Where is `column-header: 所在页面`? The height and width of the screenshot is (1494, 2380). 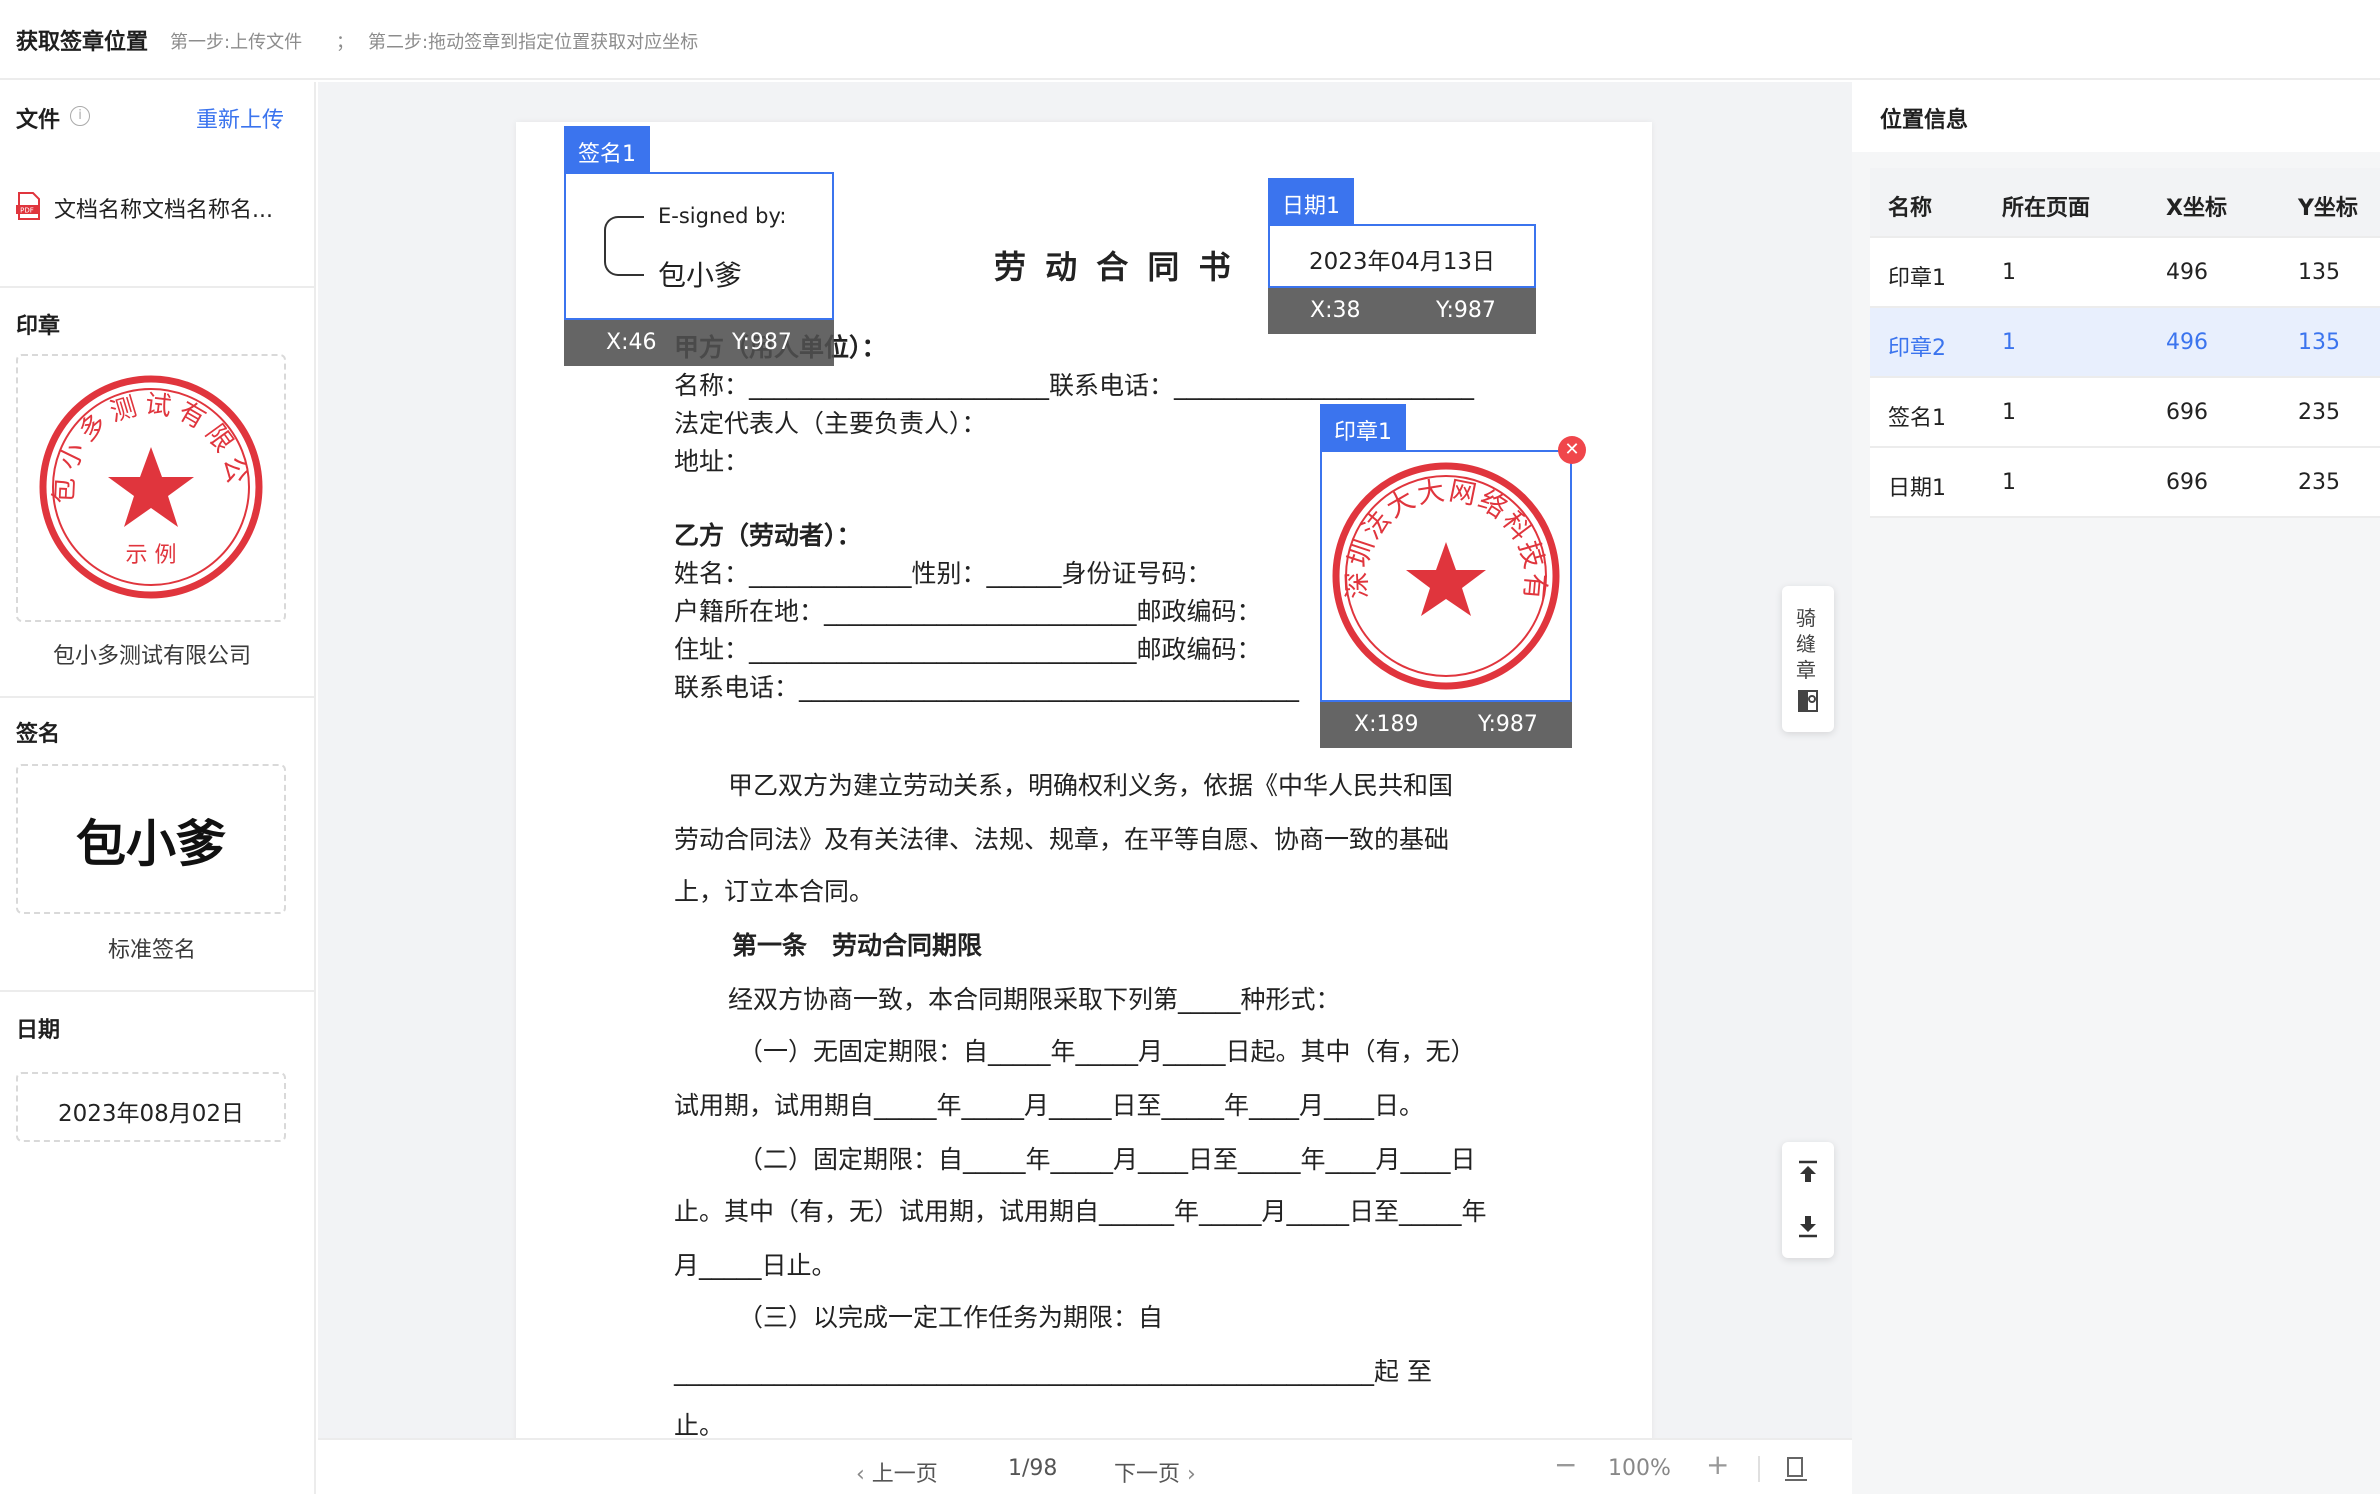 column-header: 所在页面 is located at coordinates (2046, 208).